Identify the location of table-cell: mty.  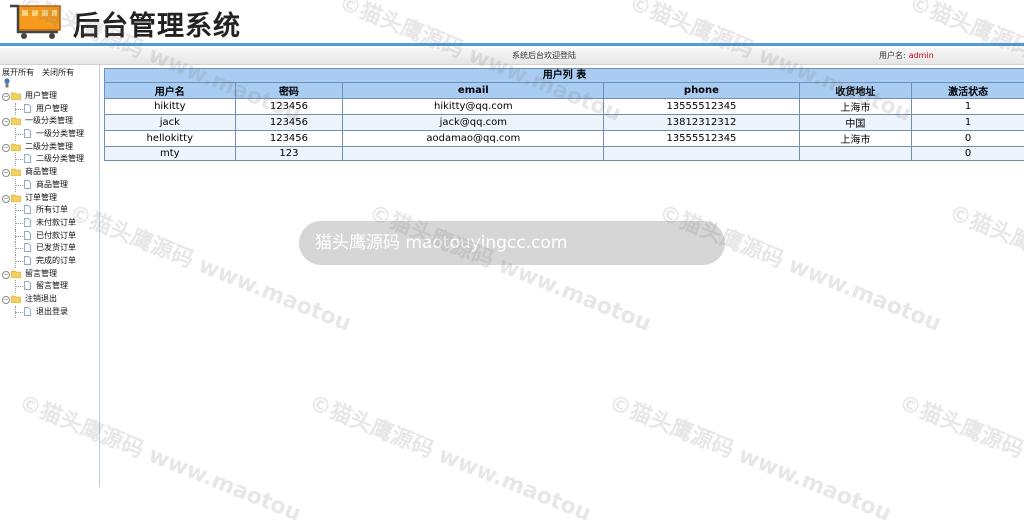
(170, 154).